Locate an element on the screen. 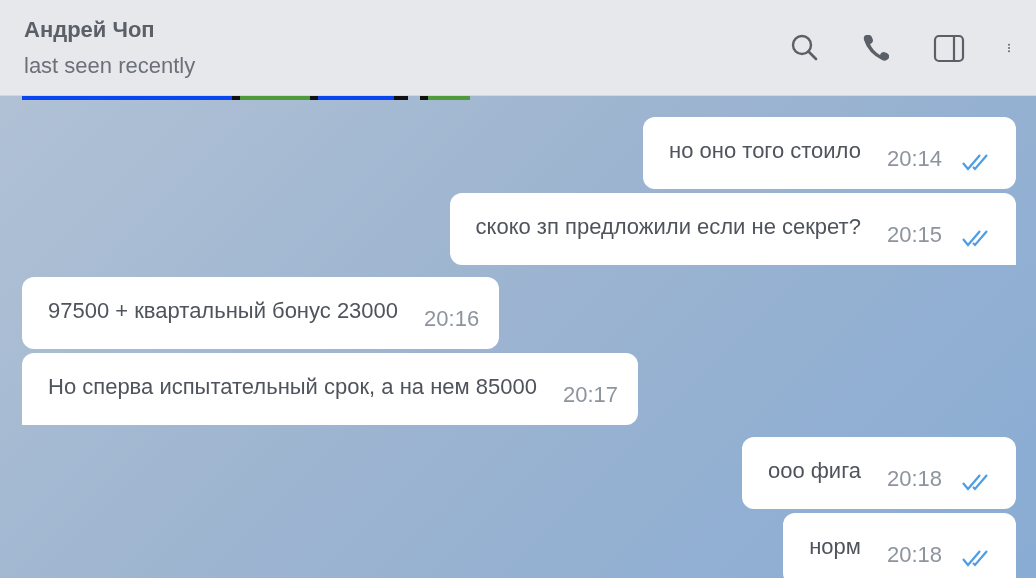  message-text: 97500 + квартальный бонус 23000 is located at coordinates (223, 311).